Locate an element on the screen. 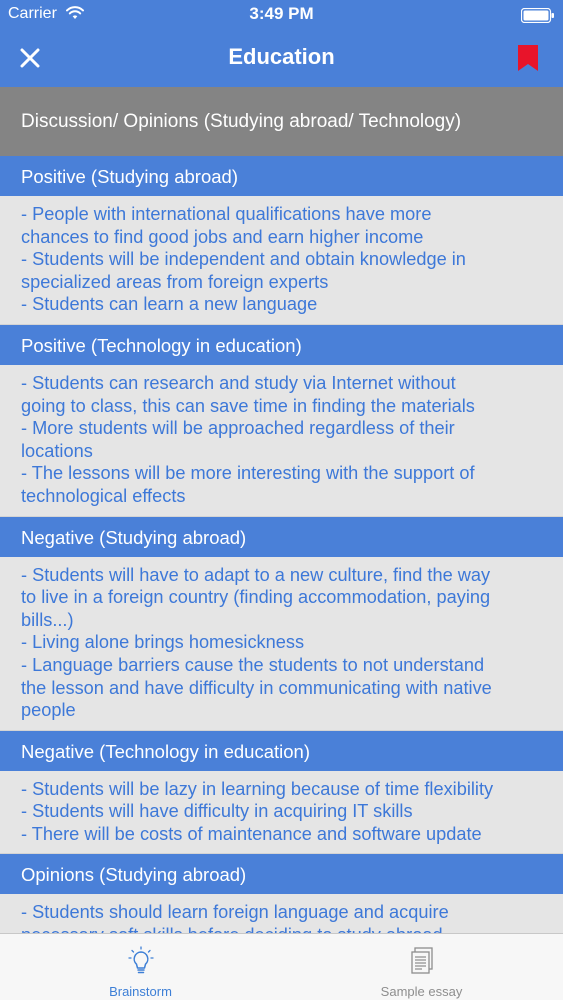 Image resolution: width=563 pixels, height=1000 pixels. battery-icon is located at coordinates (537, 15).